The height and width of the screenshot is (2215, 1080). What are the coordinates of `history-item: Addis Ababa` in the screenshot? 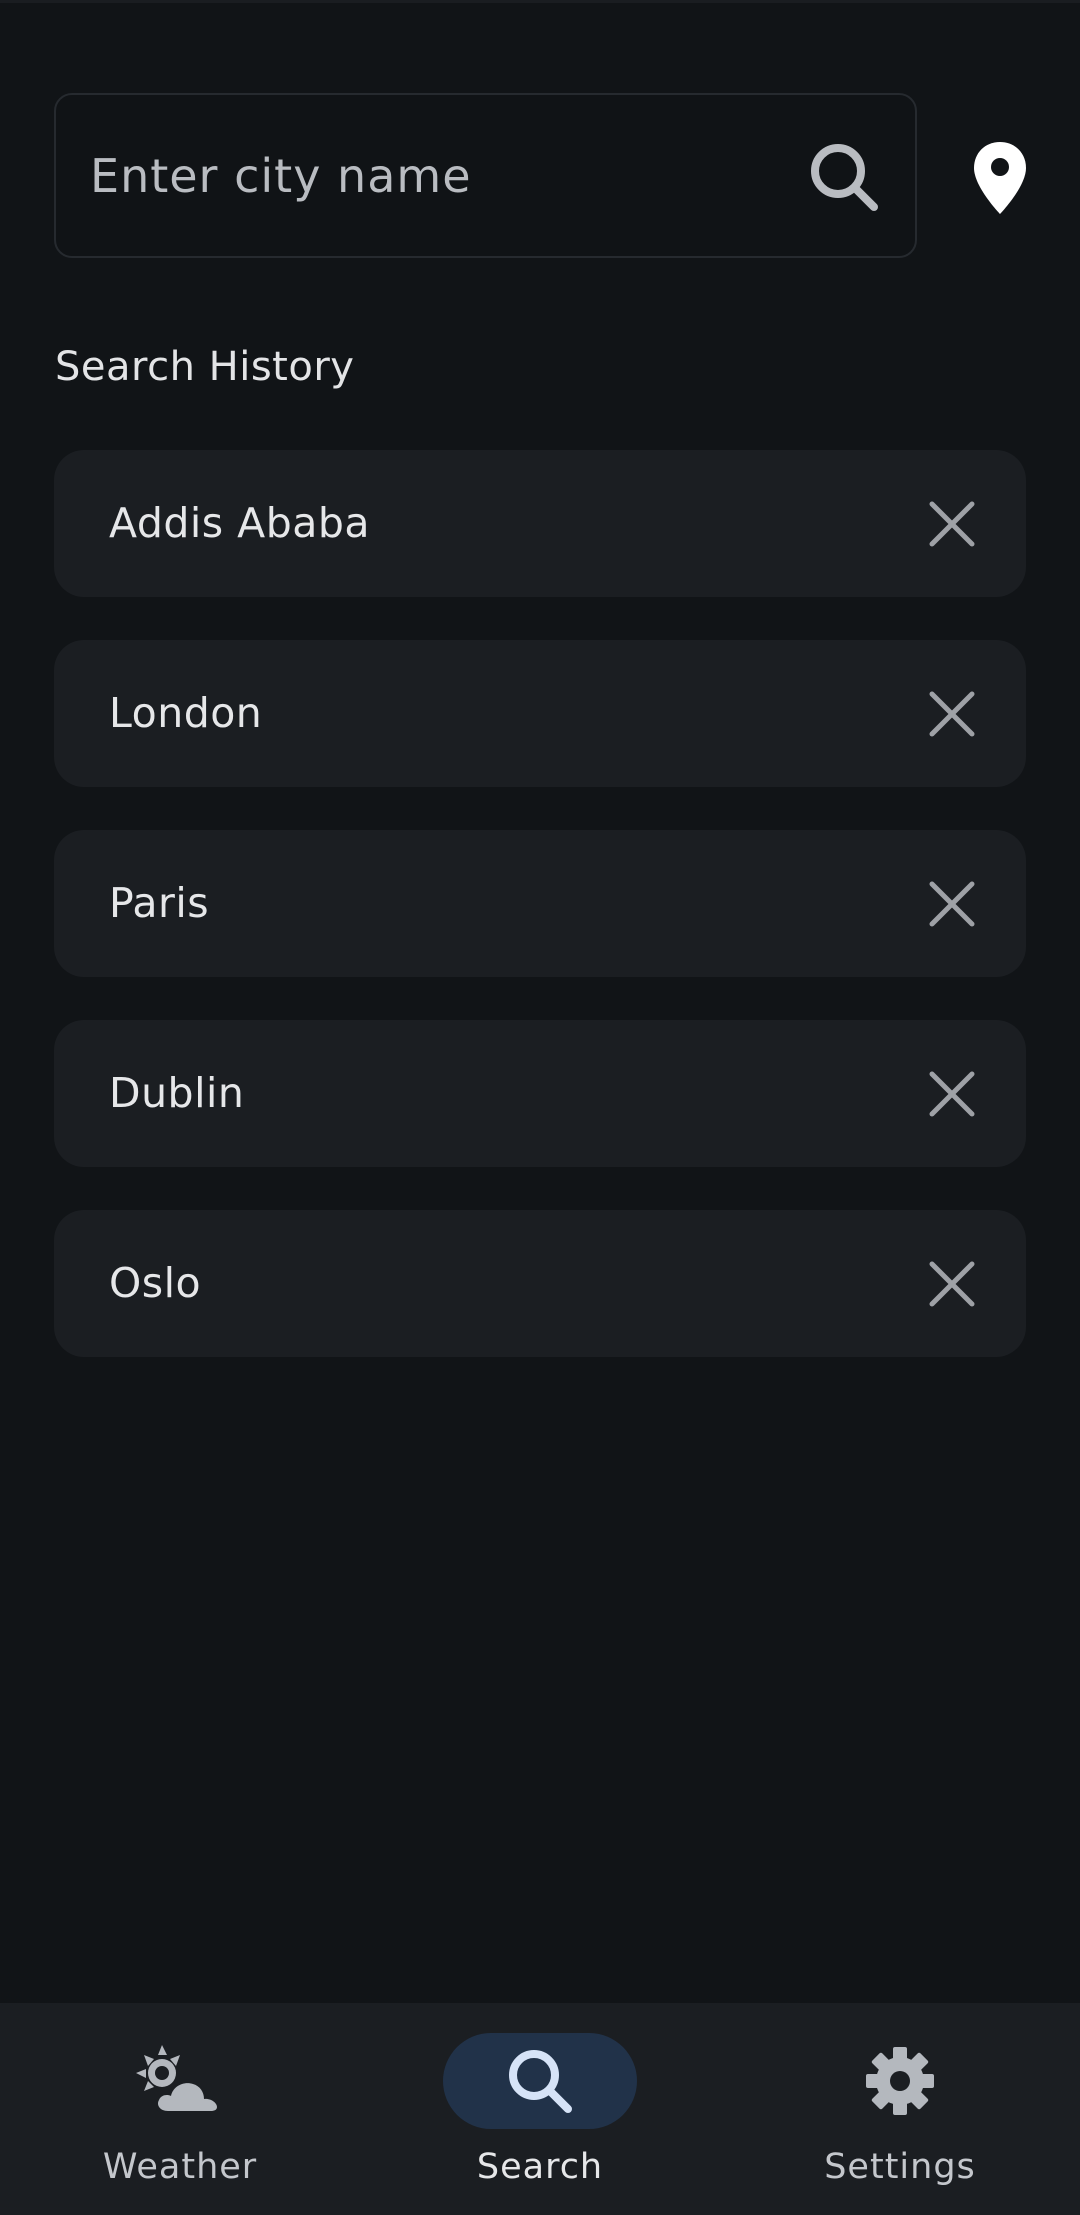 It's located at (540, 523).